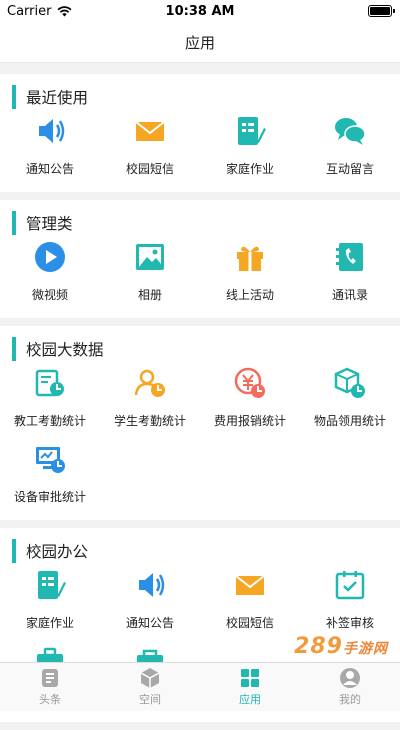 The image size is (400, 730). What do you see at coordinates (50, 383) in the screenshot?
I see `staff-attendance-icon` at bounding box center [50, 383].